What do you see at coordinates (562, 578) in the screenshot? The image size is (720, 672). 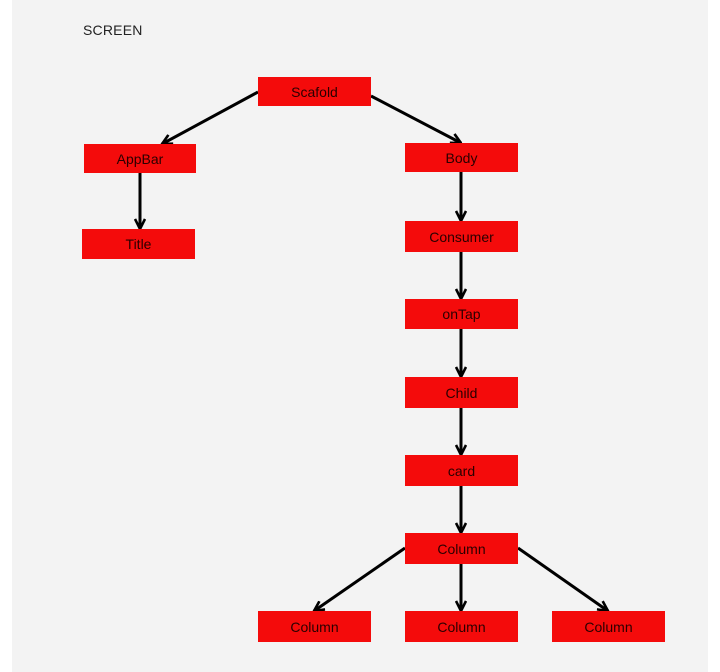 I see `edge-column-to-column-right` at bounding box center [562, 578].